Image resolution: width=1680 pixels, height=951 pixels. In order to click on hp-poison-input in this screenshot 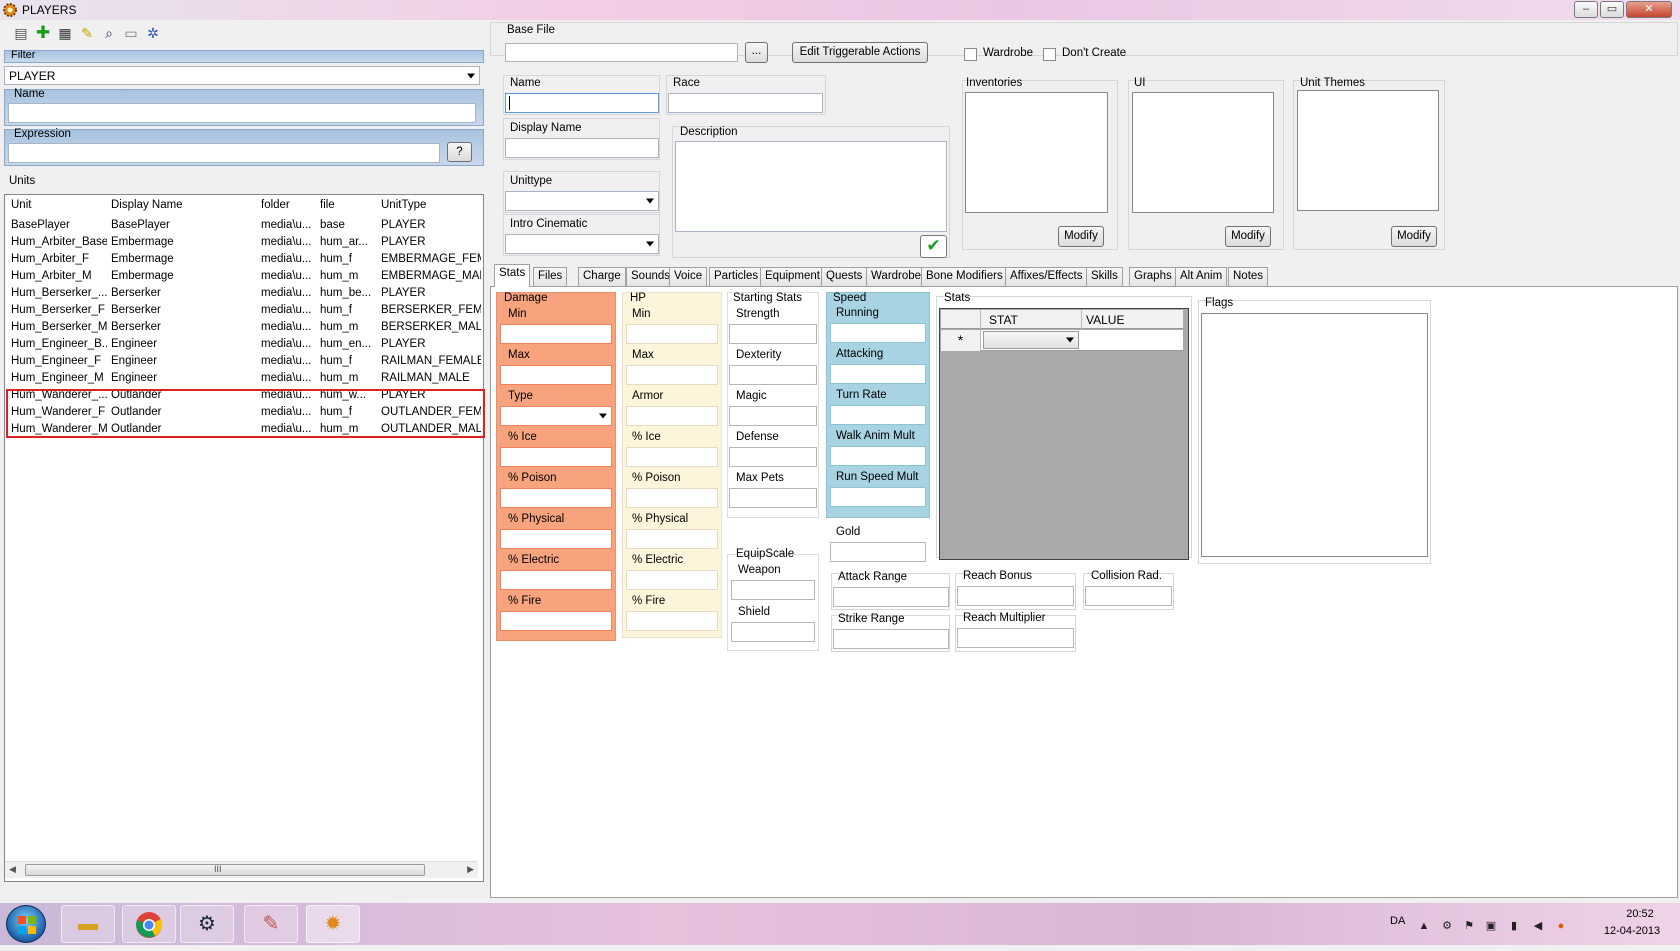, I will do `click(672, 498)`.